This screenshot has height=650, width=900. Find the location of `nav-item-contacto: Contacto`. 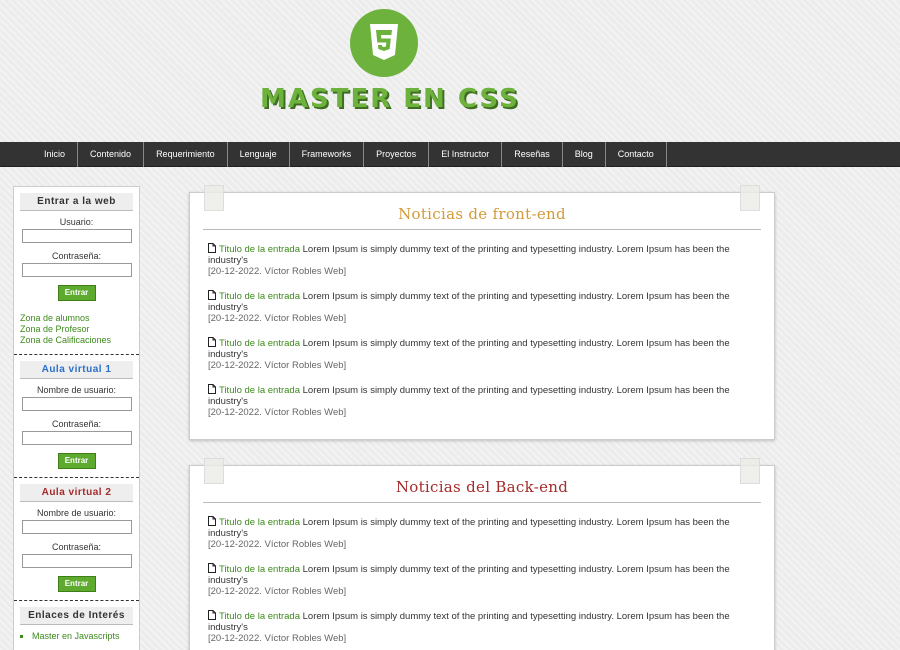

nav-item-contacto: Contacto is located at coordinates (636, 154).